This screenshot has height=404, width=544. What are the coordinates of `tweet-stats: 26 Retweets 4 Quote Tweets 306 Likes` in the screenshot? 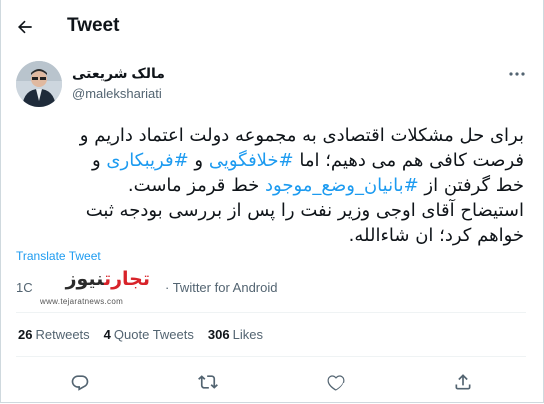 It's located at (140, 334).